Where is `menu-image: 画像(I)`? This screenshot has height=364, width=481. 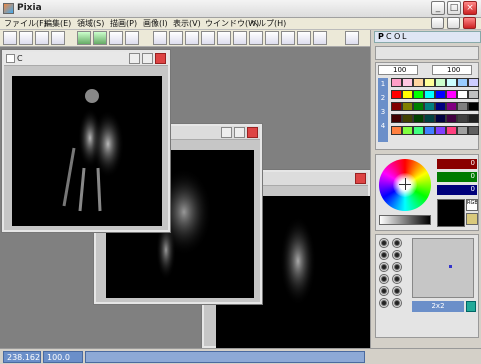
menu-image: 画像(I) is located at coordinates (155, 24).